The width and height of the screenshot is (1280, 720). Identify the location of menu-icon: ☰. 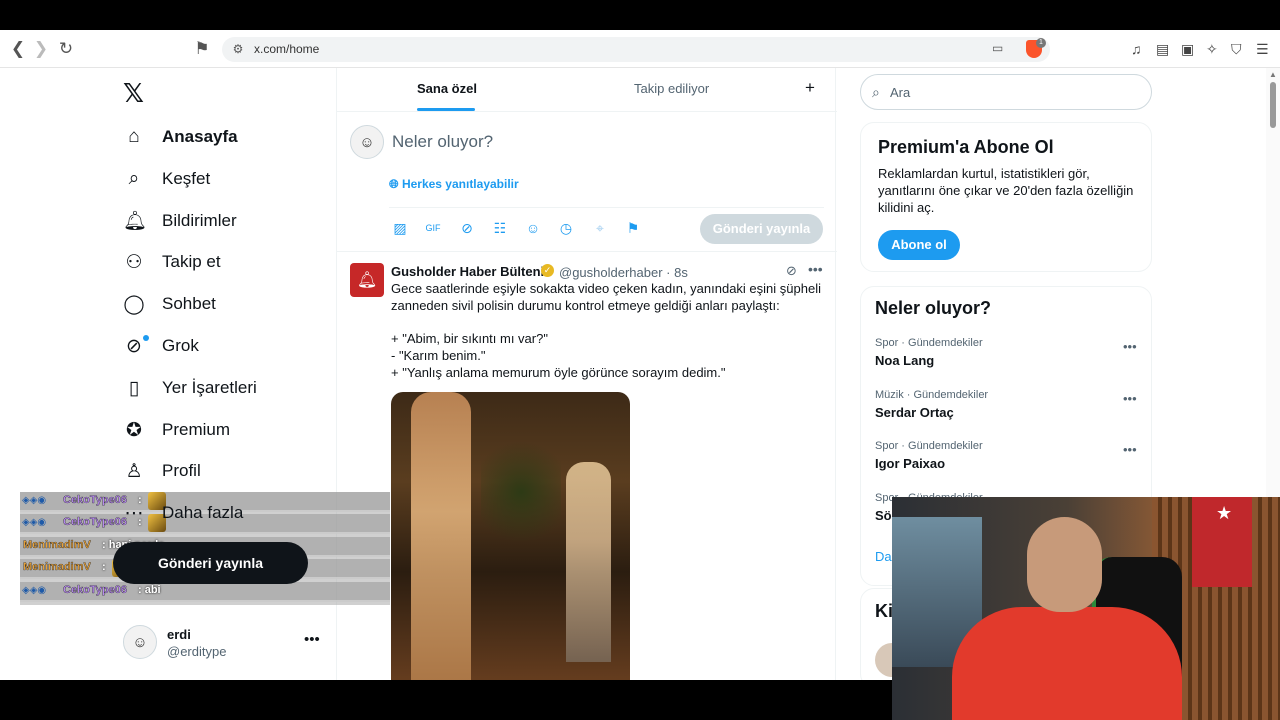
(1262, 49).